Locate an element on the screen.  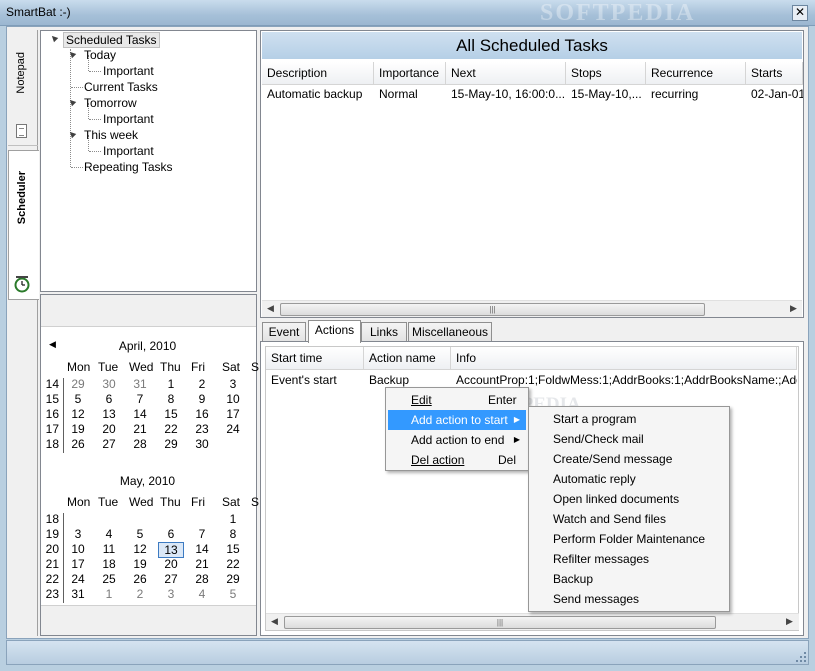
tree-node-today-important: Important is located at coordinates (128, 71).